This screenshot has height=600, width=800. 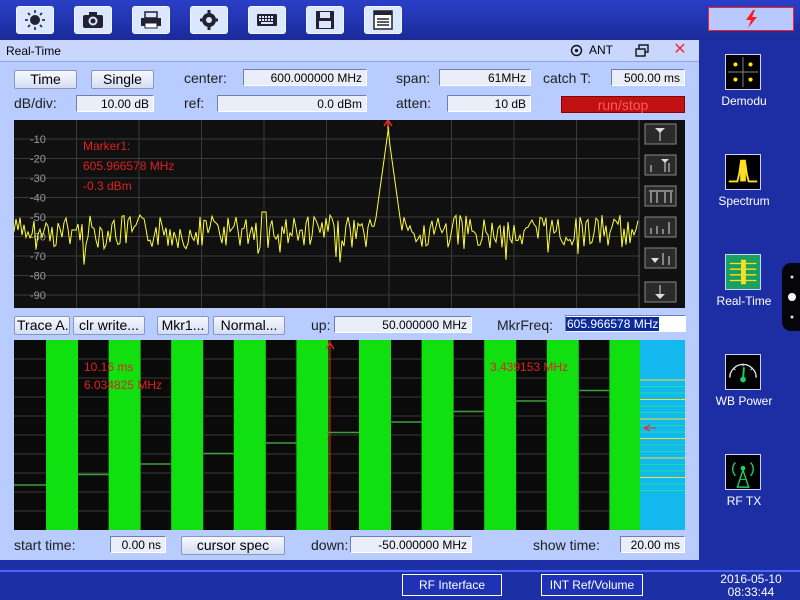 What do you see at coordinates (209, 20) in the screenshot?
I see `settings-button` at bounding box center [209, 20].